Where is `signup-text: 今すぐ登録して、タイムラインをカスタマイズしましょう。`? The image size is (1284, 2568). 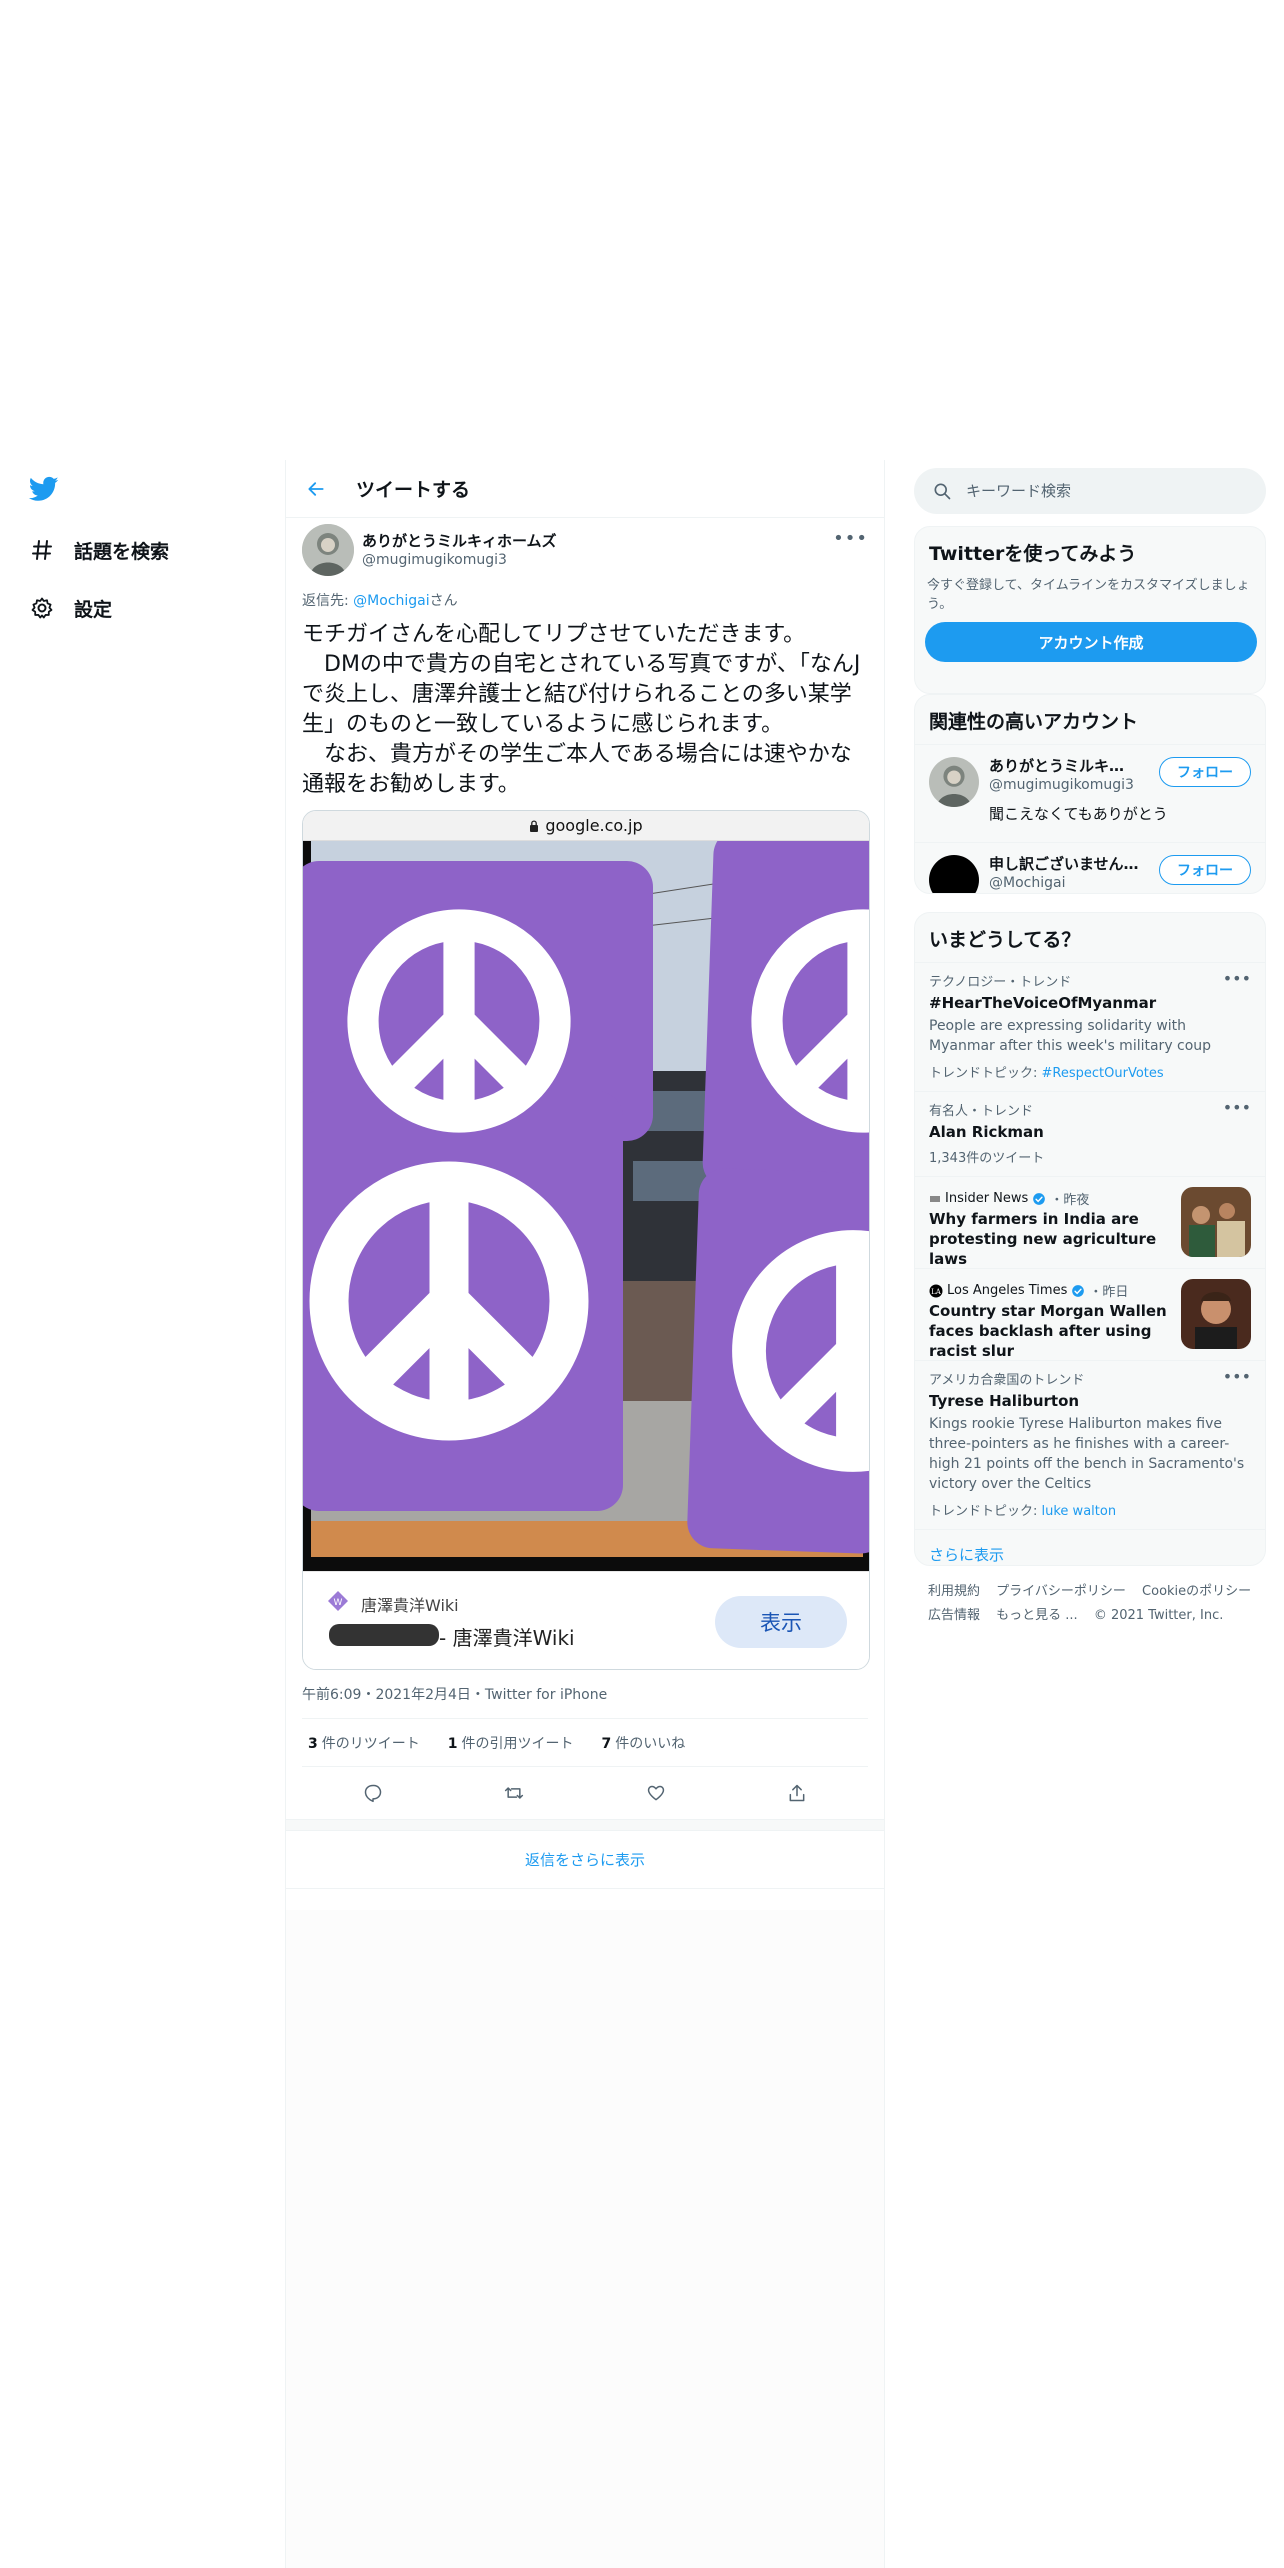 signup-text: 今すぐ登録して、タイムラインをカスタマイズしましょう。 is located at coordinates (1088, 595).